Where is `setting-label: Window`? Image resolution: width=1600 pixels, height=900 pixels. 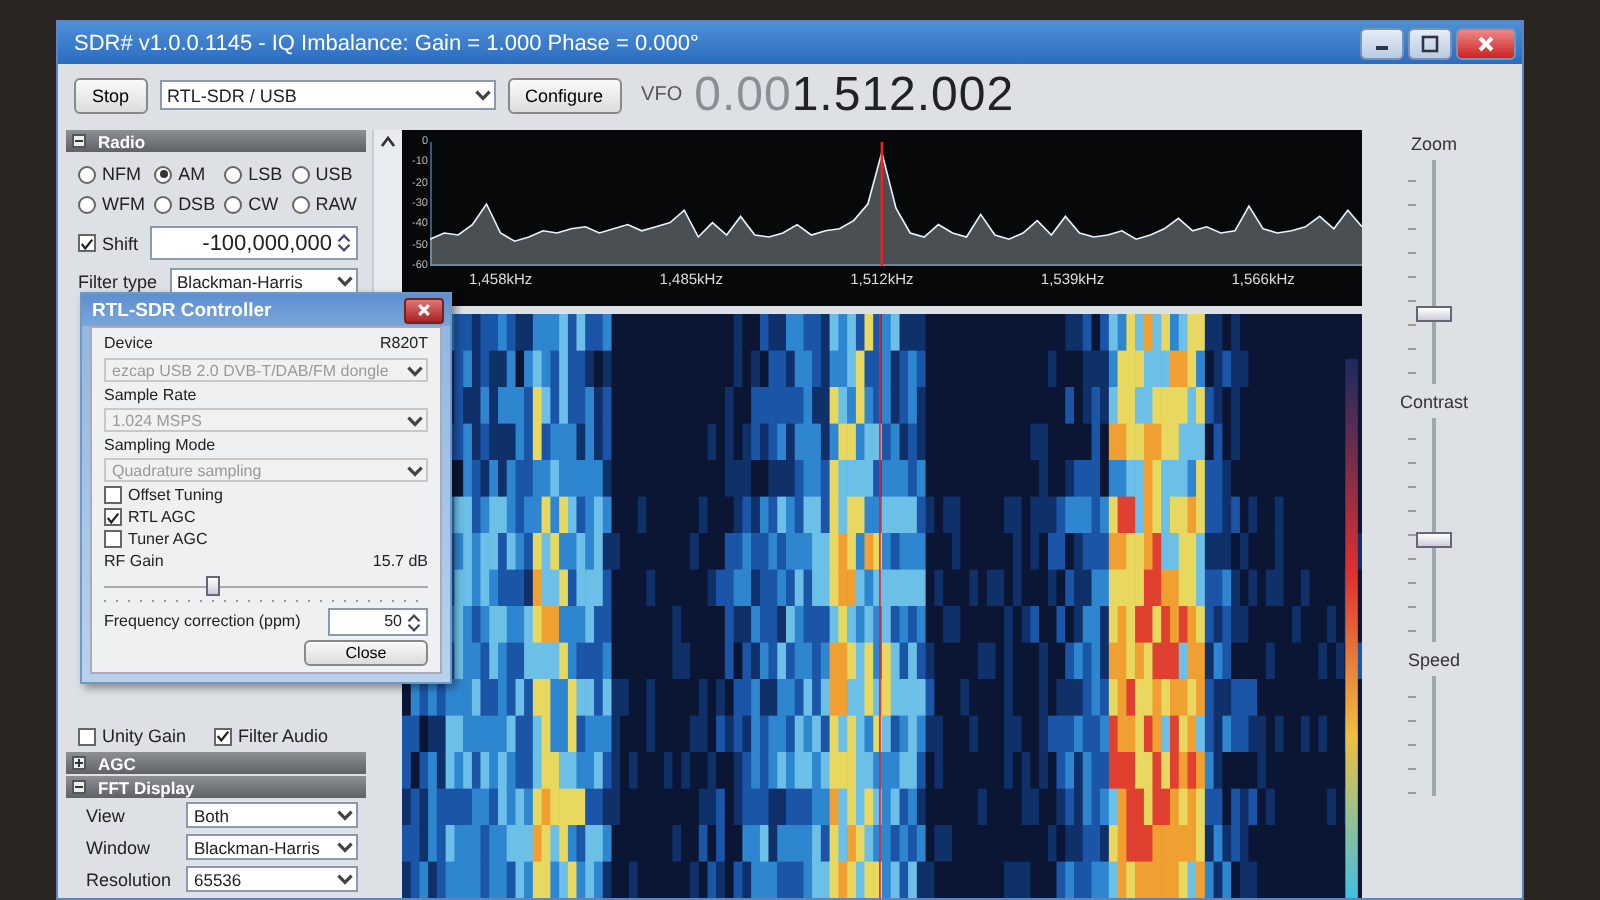 setting-label: Window is located at coordinates (119, 847).